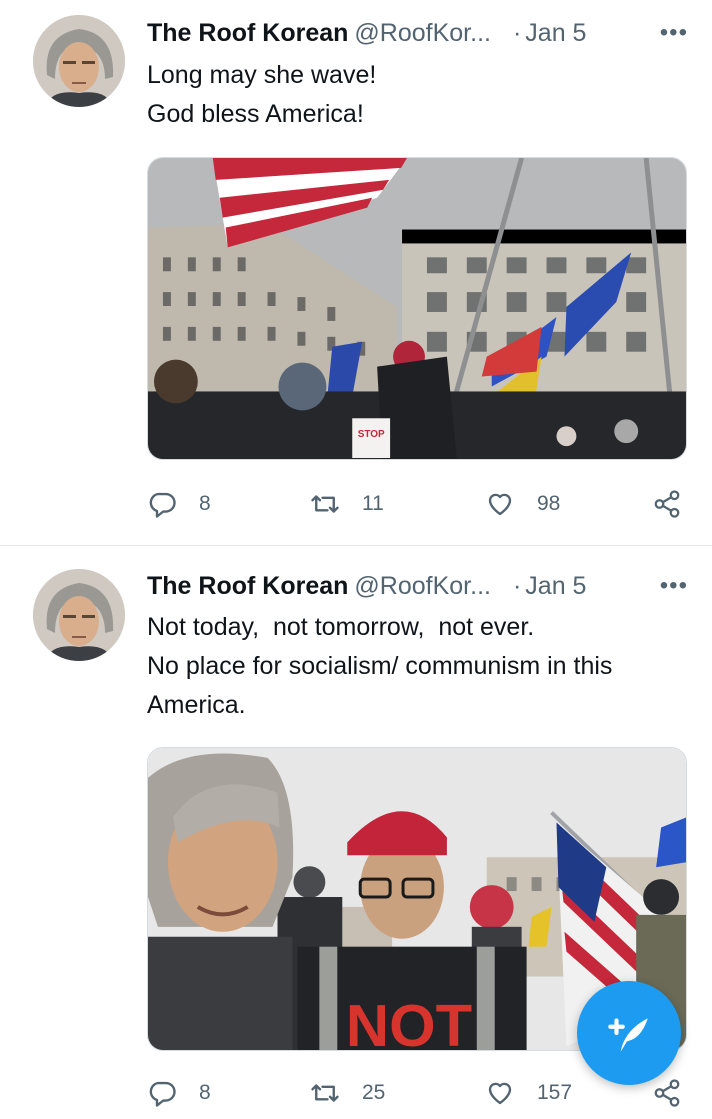 Image resolution: width=712 pixels, height=1119 pixels. I want to click on photo-sign-text: STOP, so click(371, 434).